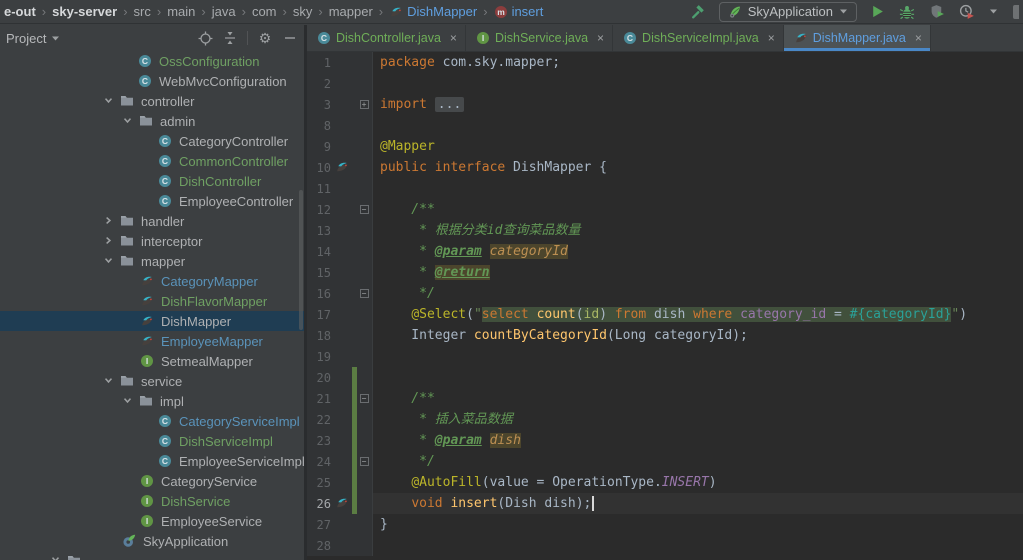 The image size is (1023, 560). Describe the element at coordinates (152, 441) in the screenshot. I see `tree-item-dishserviceimpl: C DishServiceImpl` at that location.